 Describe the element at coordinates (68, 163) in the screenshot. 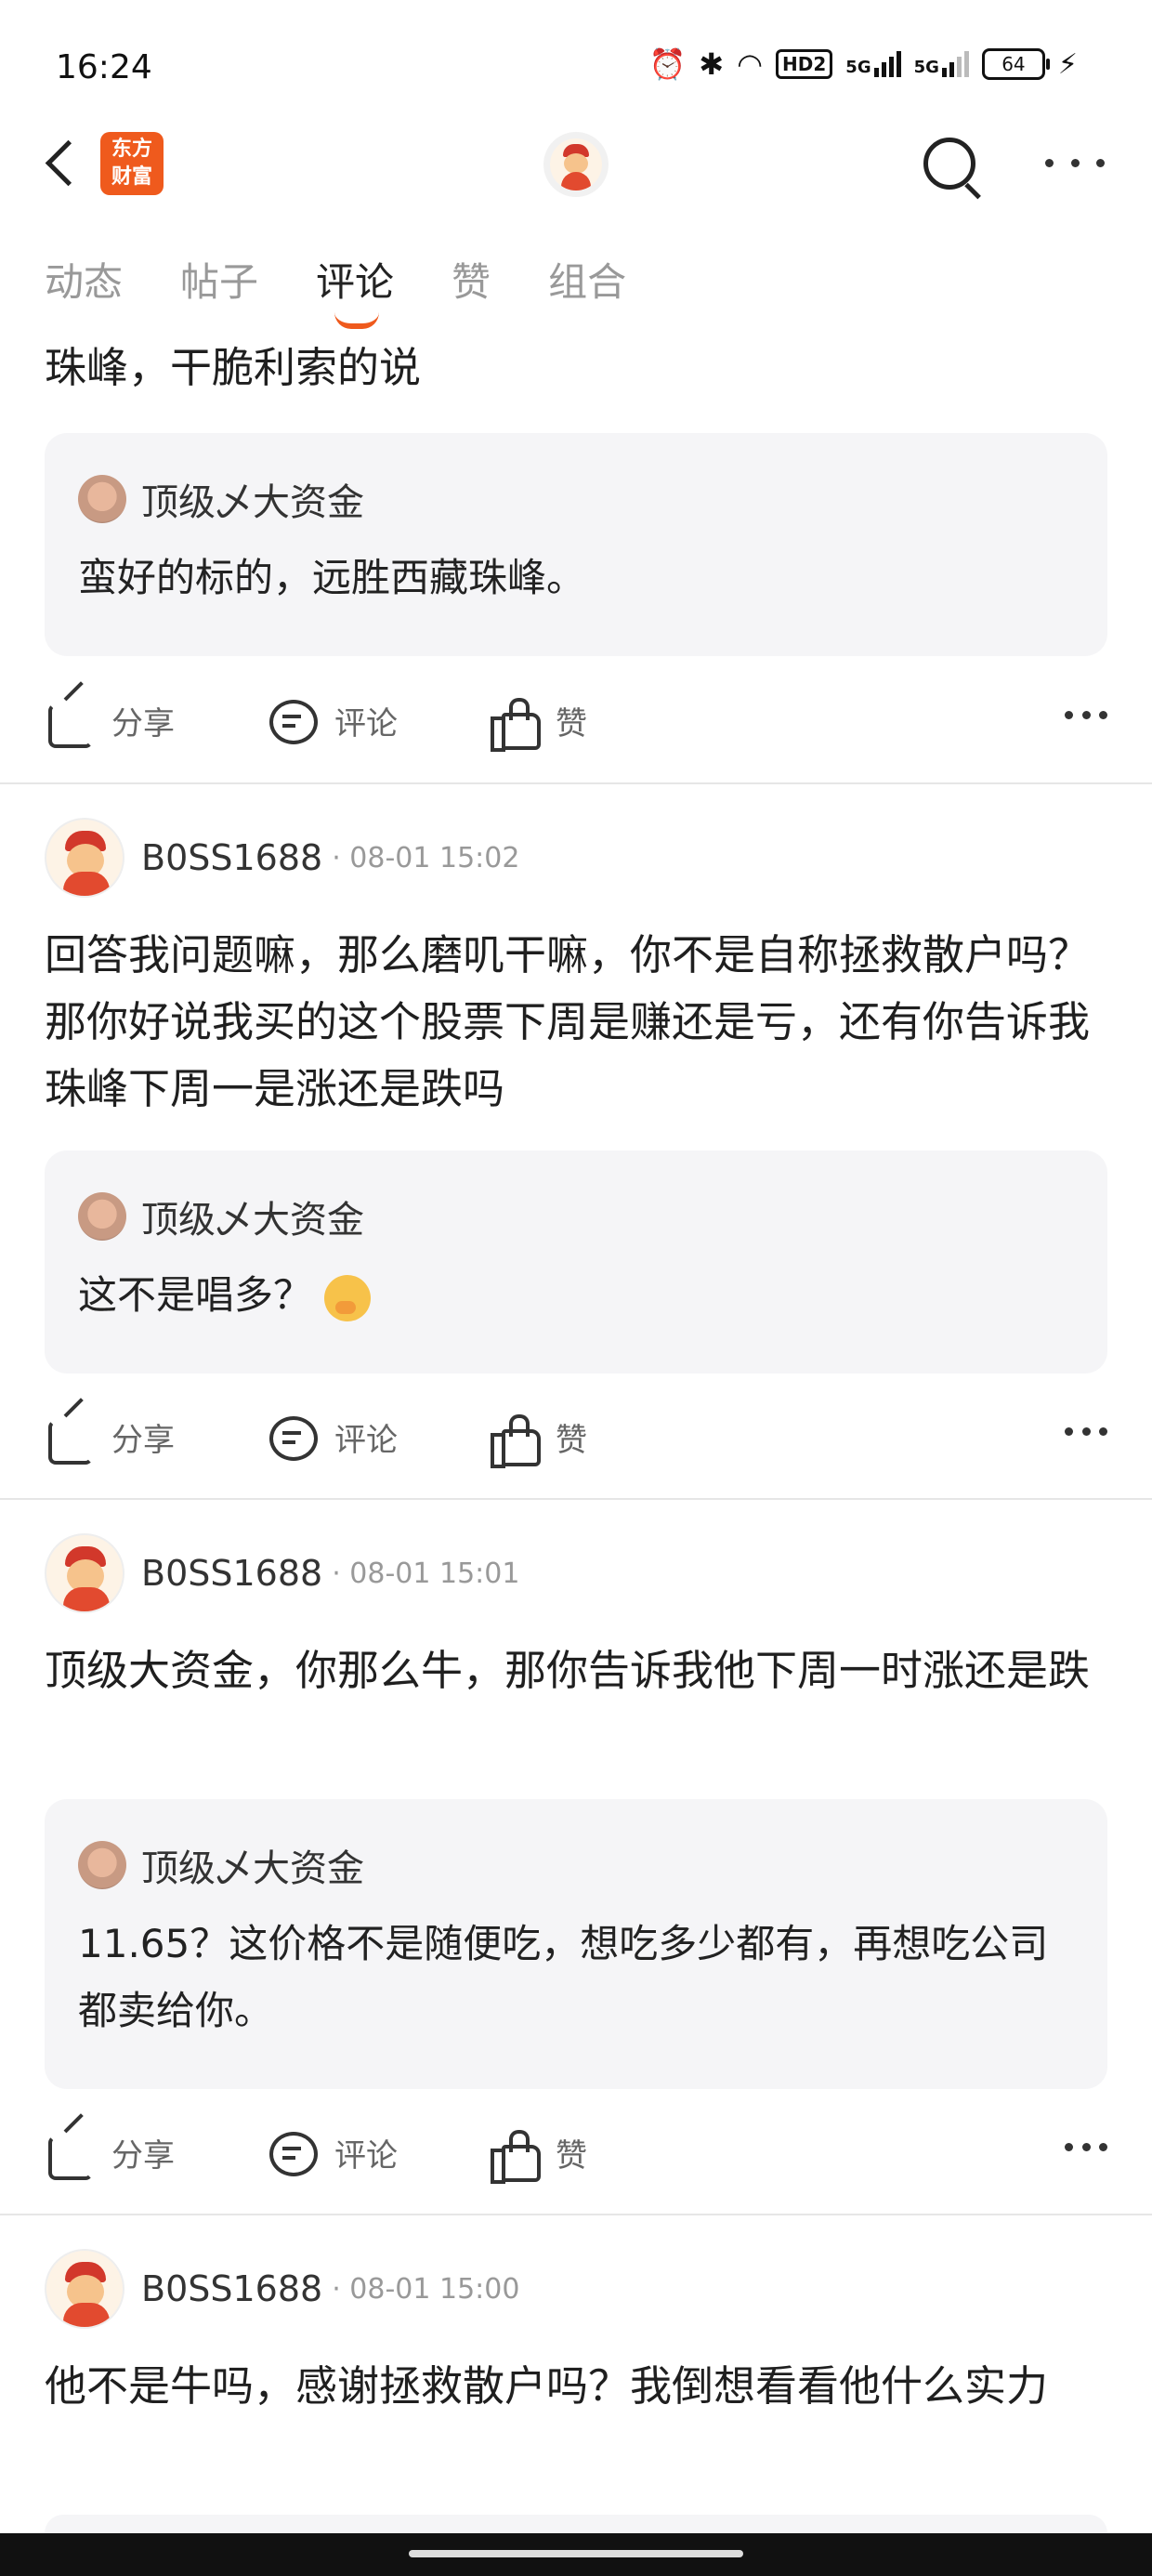

I see `back-arrow-icon` at that location.